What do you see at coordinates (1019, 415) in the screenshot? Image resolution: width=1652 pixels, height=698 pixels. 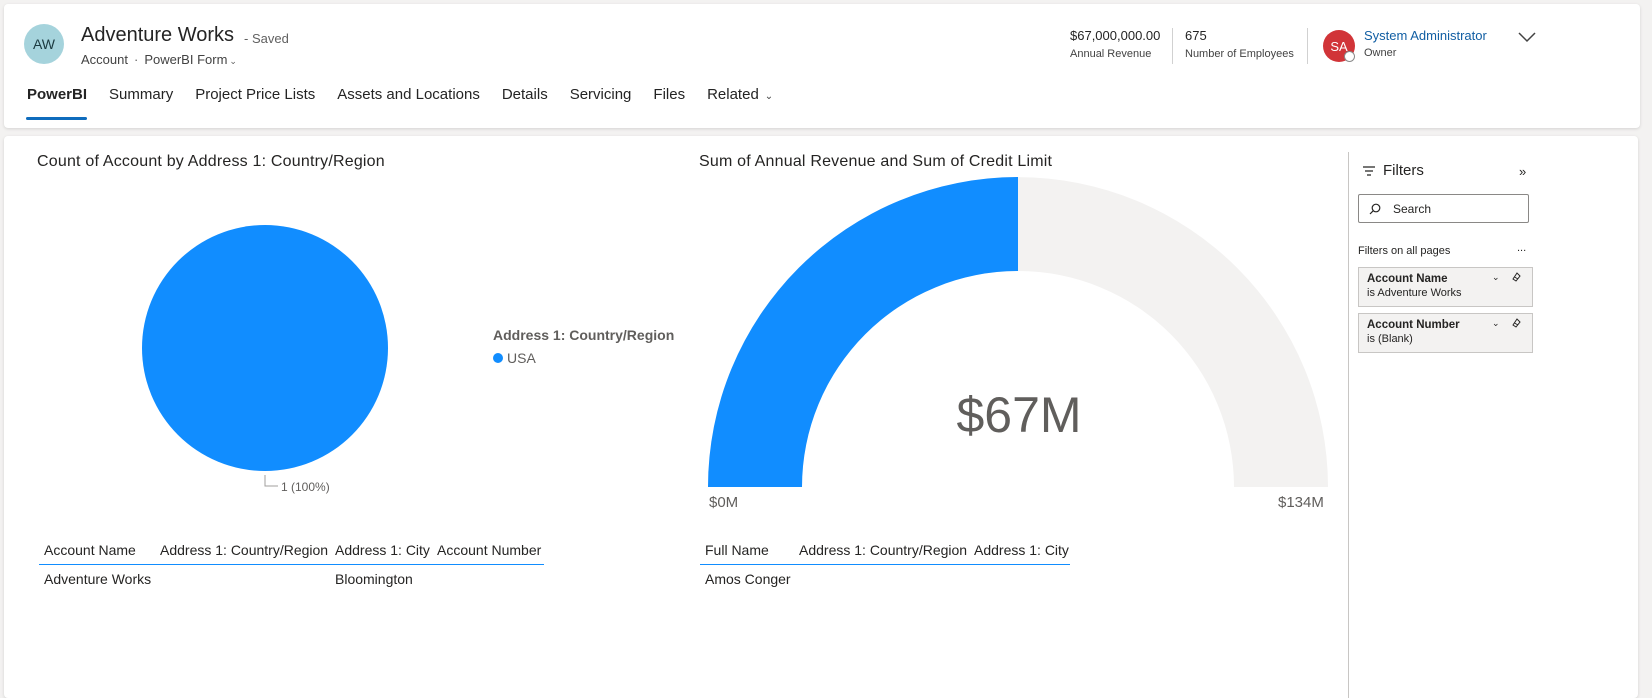 I see `gauge-value-label: $67M` at bounding box center [1019, 415].